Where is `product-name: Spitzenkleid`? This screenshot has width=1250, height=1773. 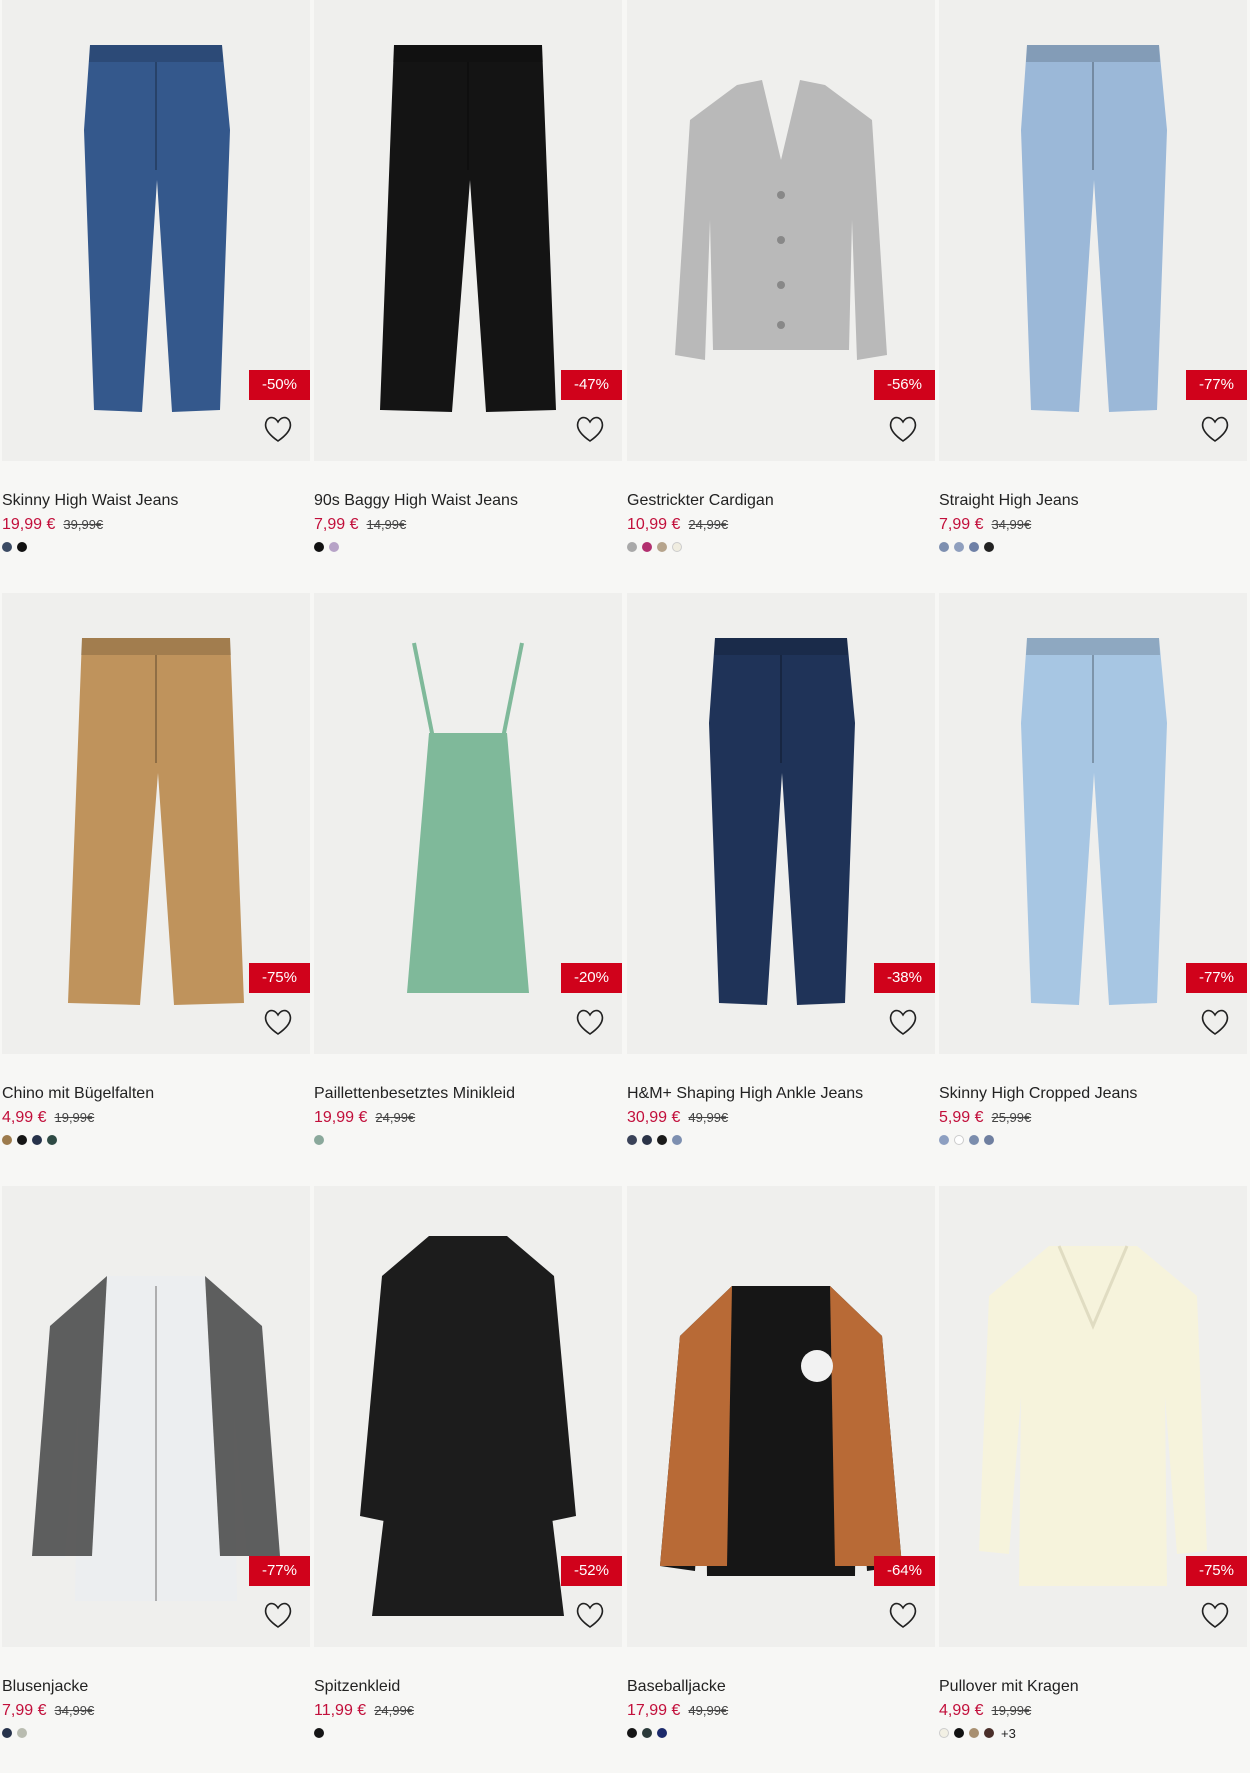 product-name: Spitzenkleid is located at coordinates (468, 1687).